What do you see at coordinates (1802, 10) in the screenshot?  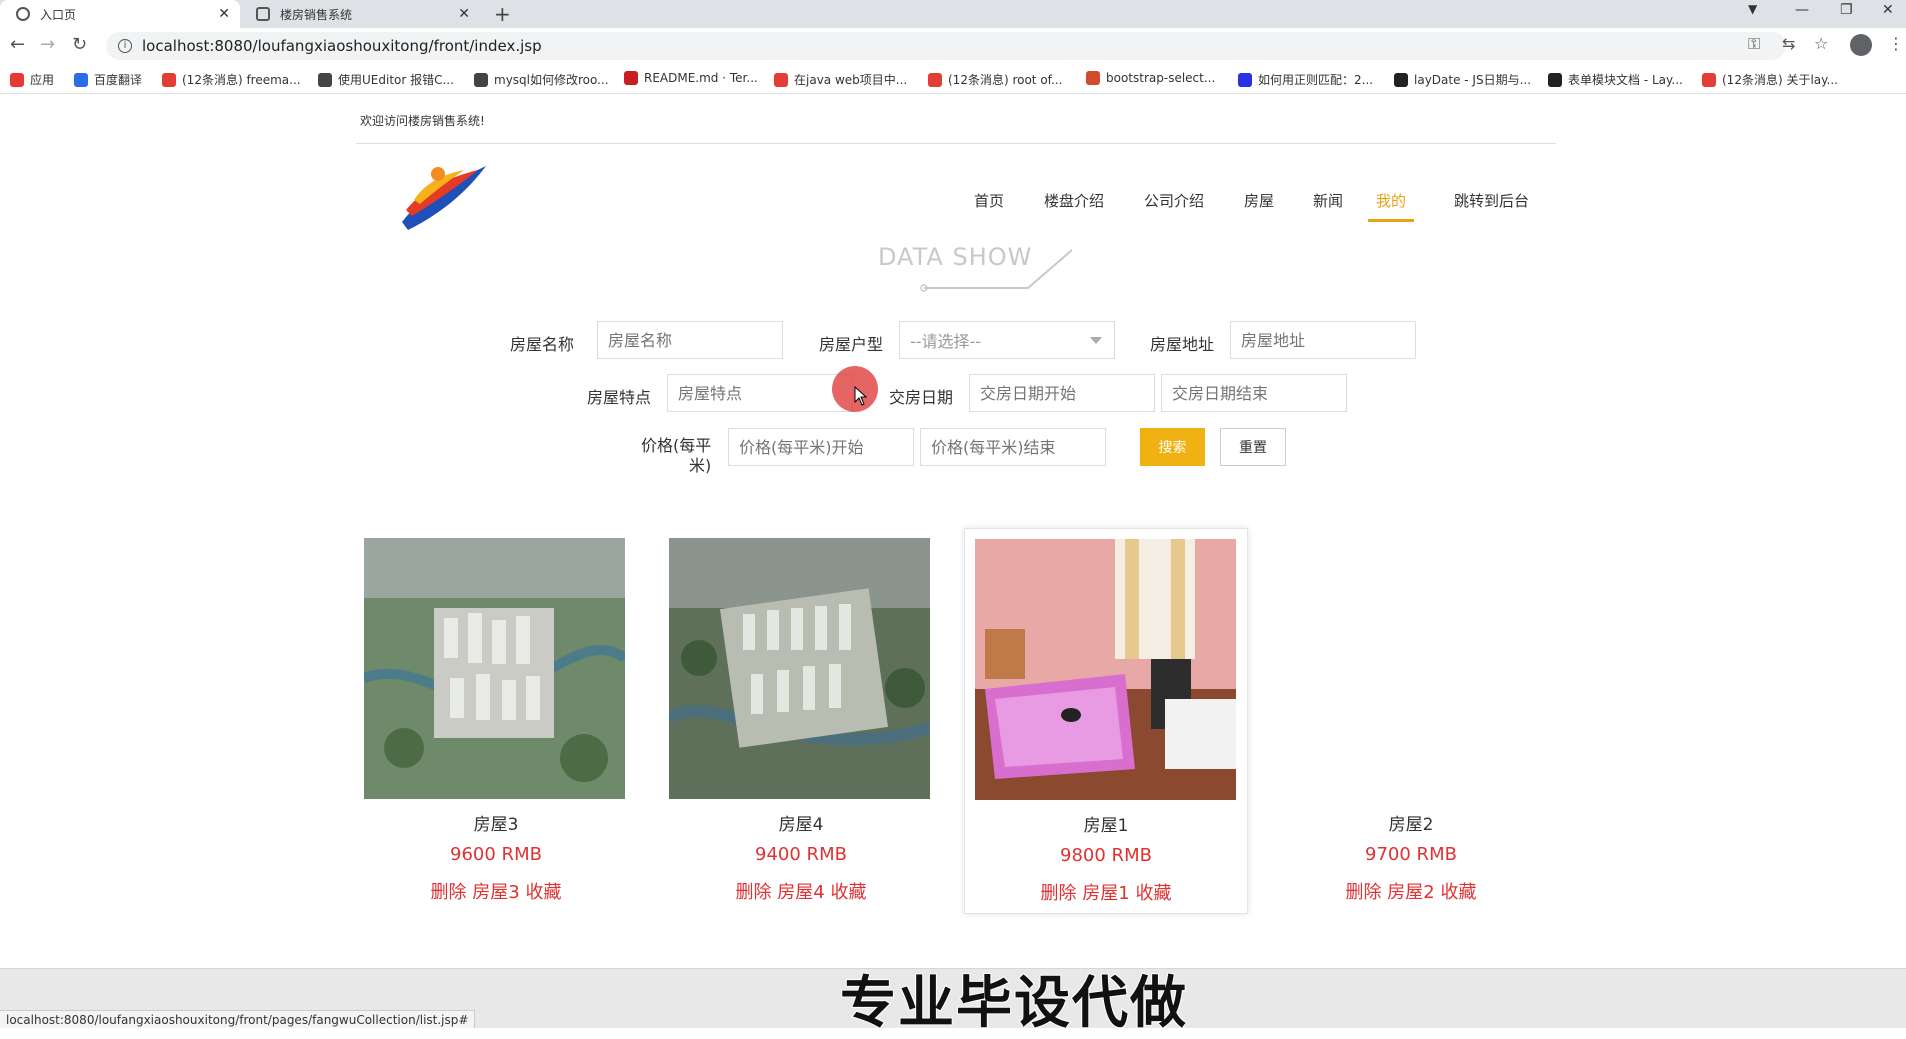 I see `minimize-button: —` at bounding box center [1802, 10].